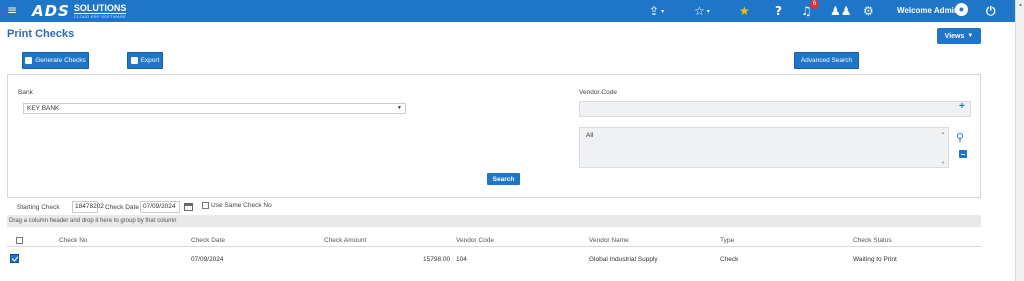 This screenshot has height=281, width=1024. I want to click on cell-check-amount: 15798.00, so click(437, 259).